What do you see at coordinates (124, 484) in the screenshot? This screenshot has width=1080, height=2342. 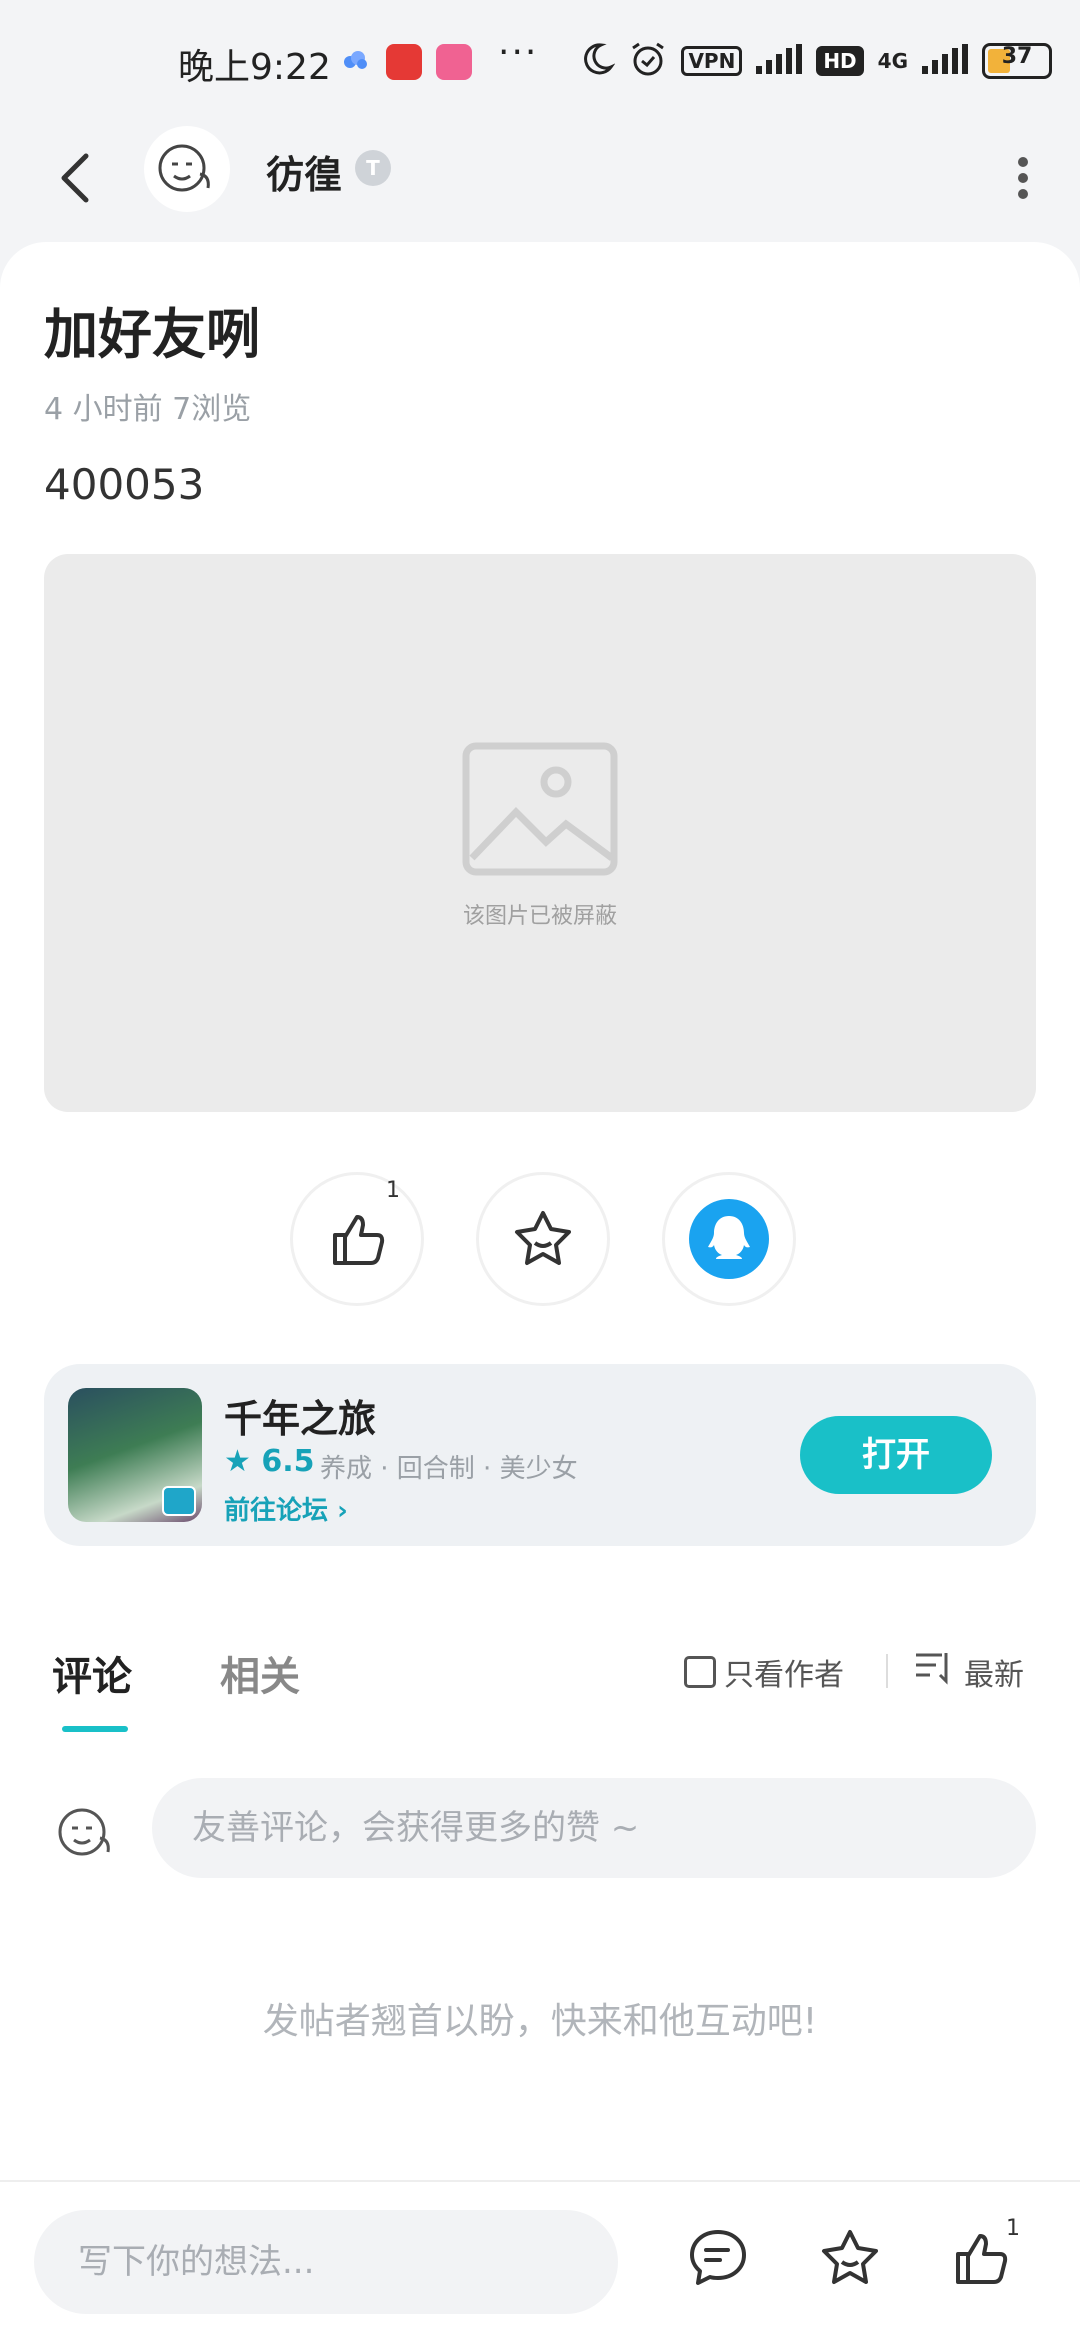 I see `post-body: 400053` at bounding box center [124, 484].